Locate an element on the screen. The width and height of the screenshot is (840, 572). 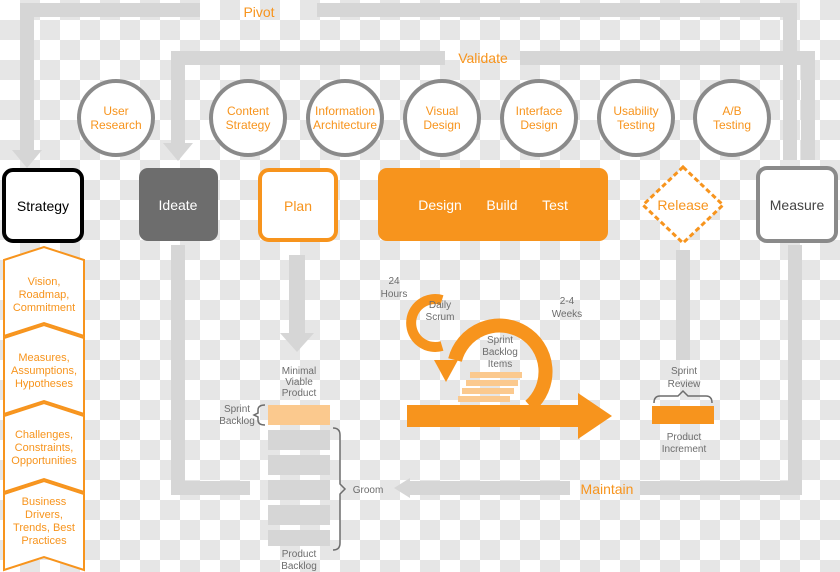
hours-text: Hours is located at coordinates (394, 294).